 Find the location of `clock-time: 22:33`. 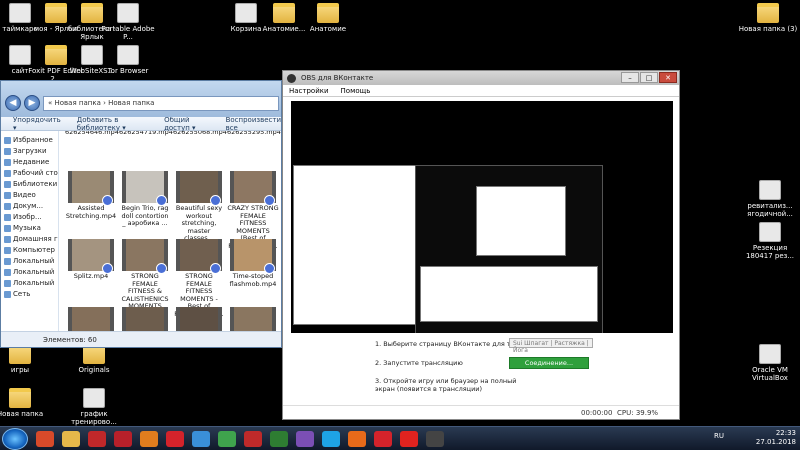

clock-time: 22:33 is located at coordinates (776, 433).